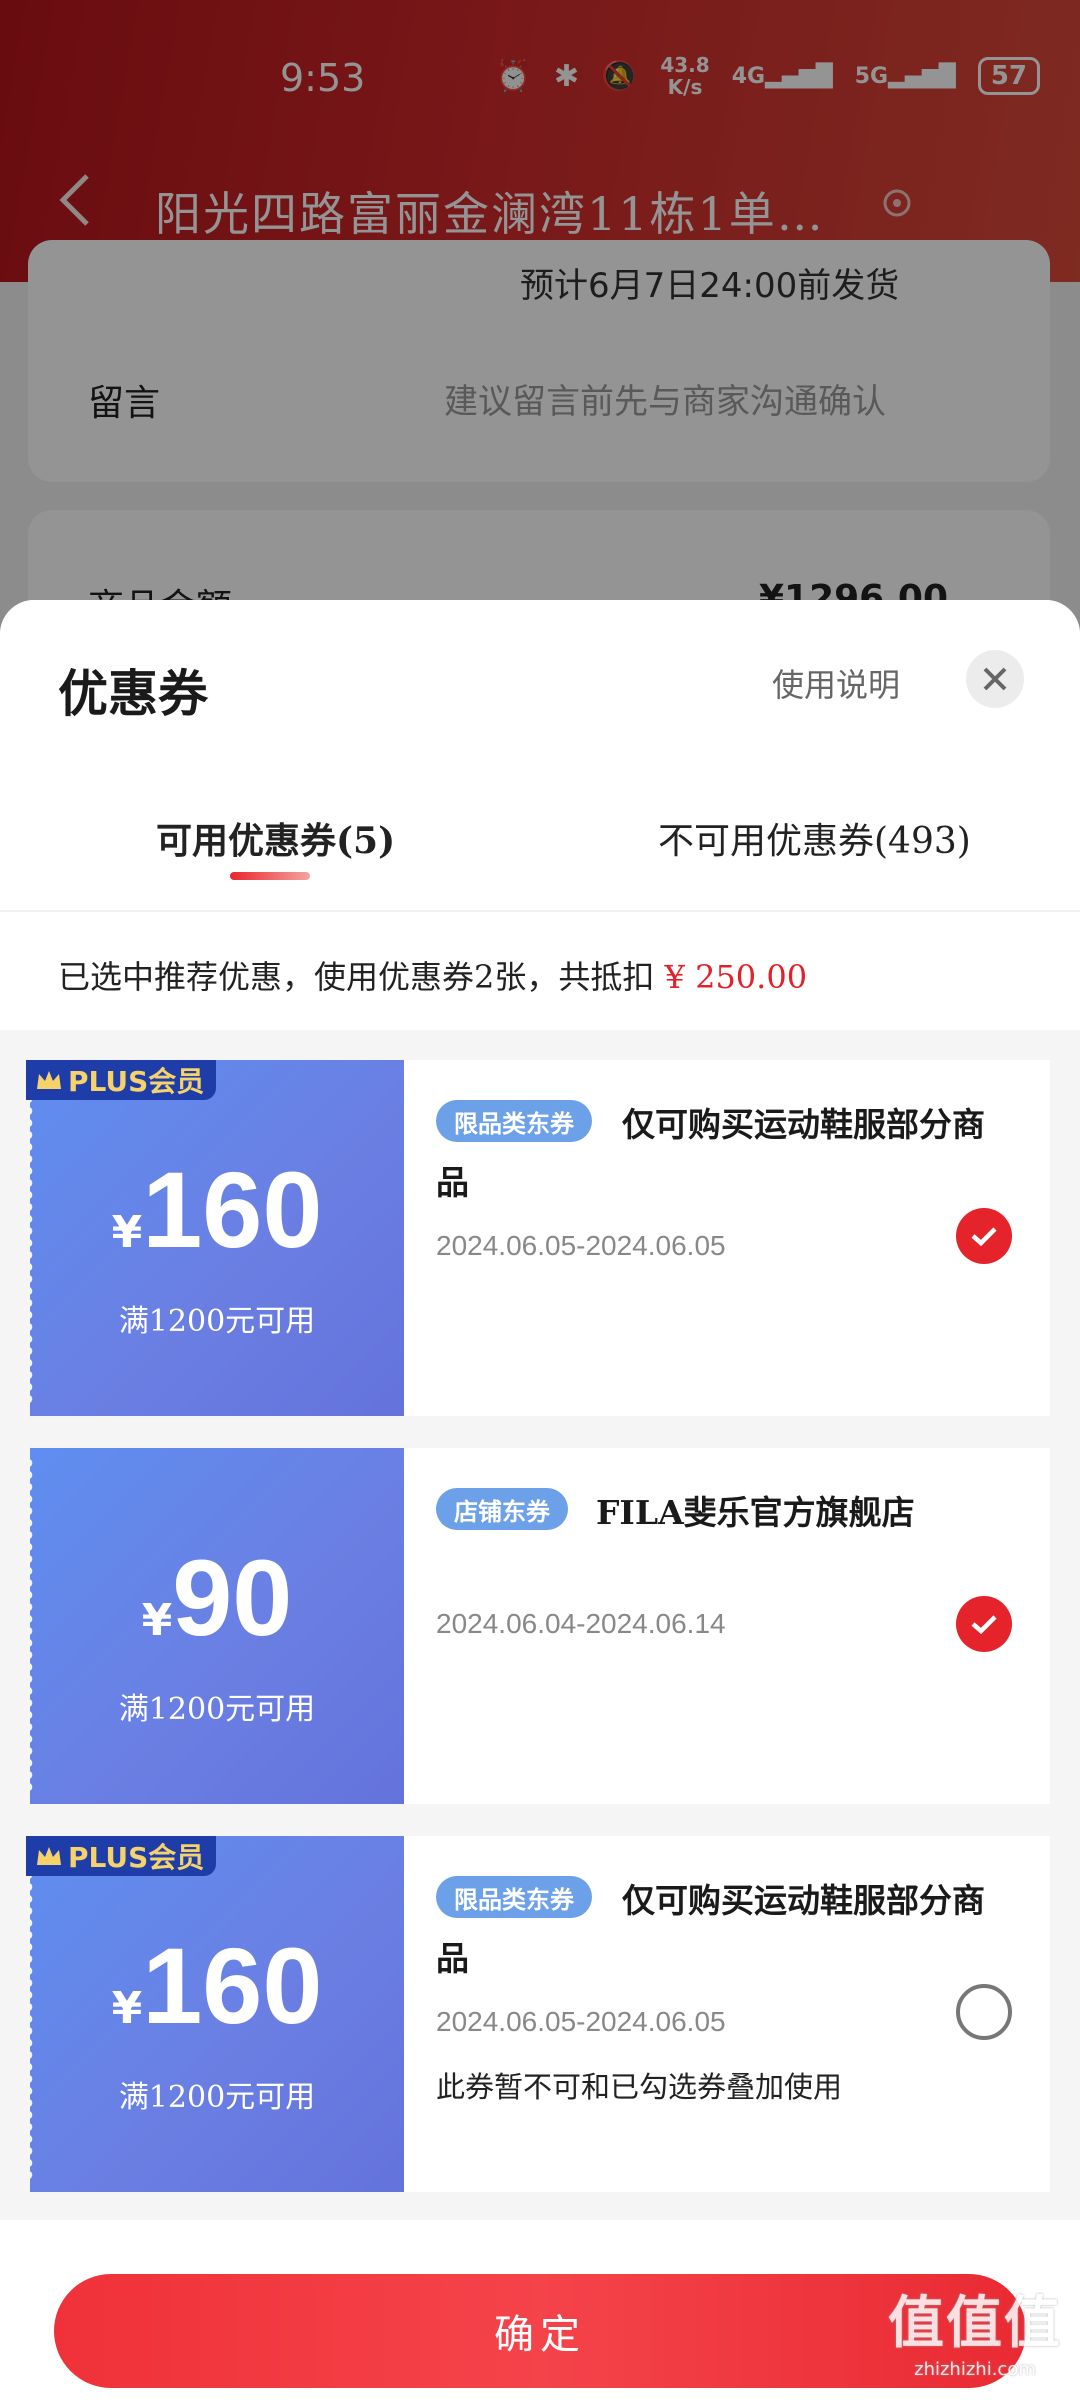 The height and width of the screenshot is (2400, 1080). Describe the element at coordinates (736, 977) in the screenshot. I see `summary-amount: ¥ 250.00` at that location.